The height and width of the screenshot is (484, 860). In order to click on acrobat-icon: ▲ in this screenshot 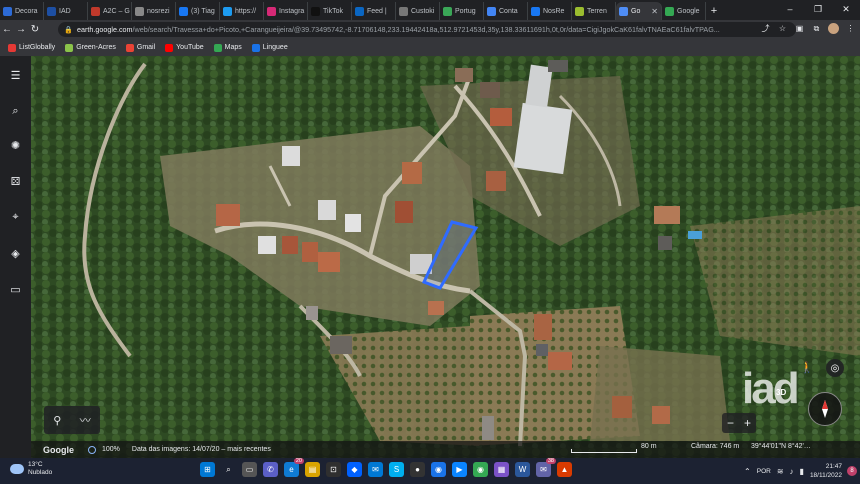, I will do `click(564, 469)`.